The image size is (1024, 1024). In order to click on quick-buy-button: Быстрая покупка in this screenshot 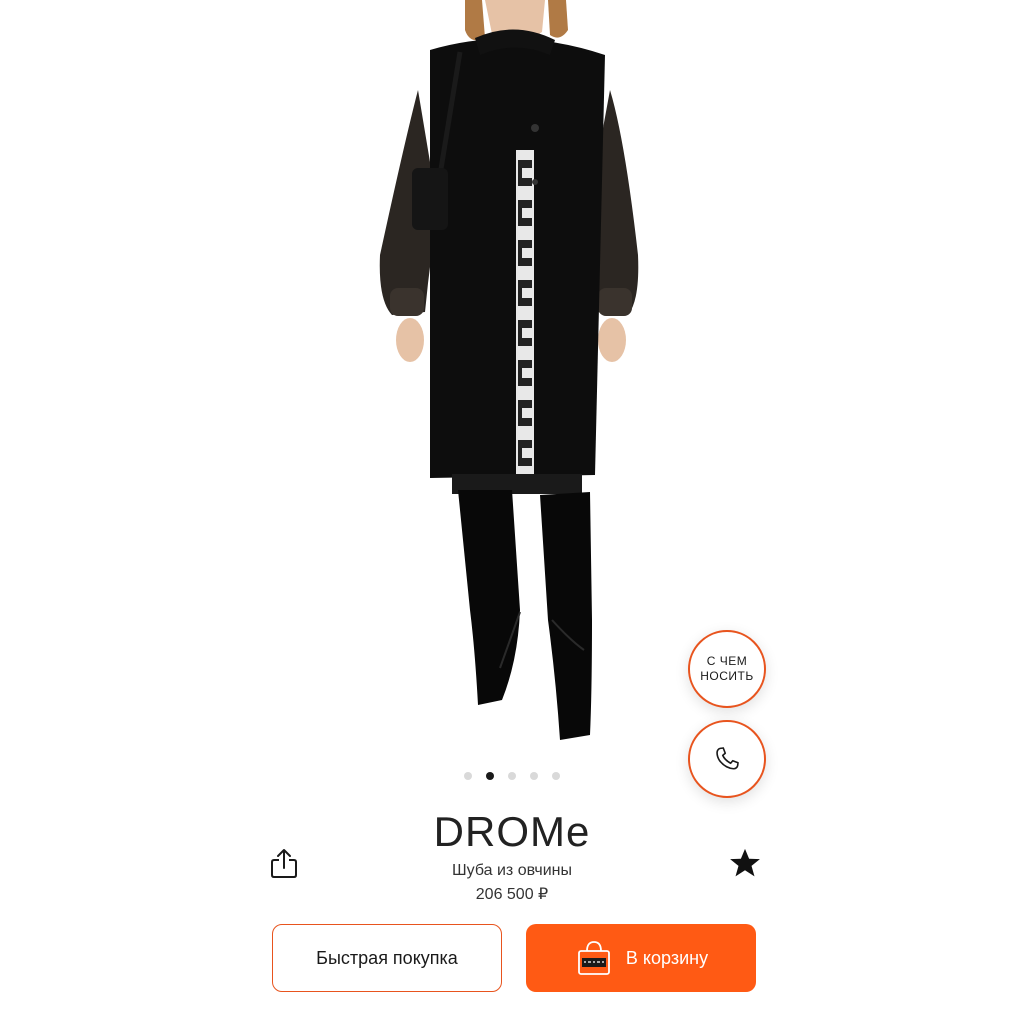, I will do `click(387, 958)`.